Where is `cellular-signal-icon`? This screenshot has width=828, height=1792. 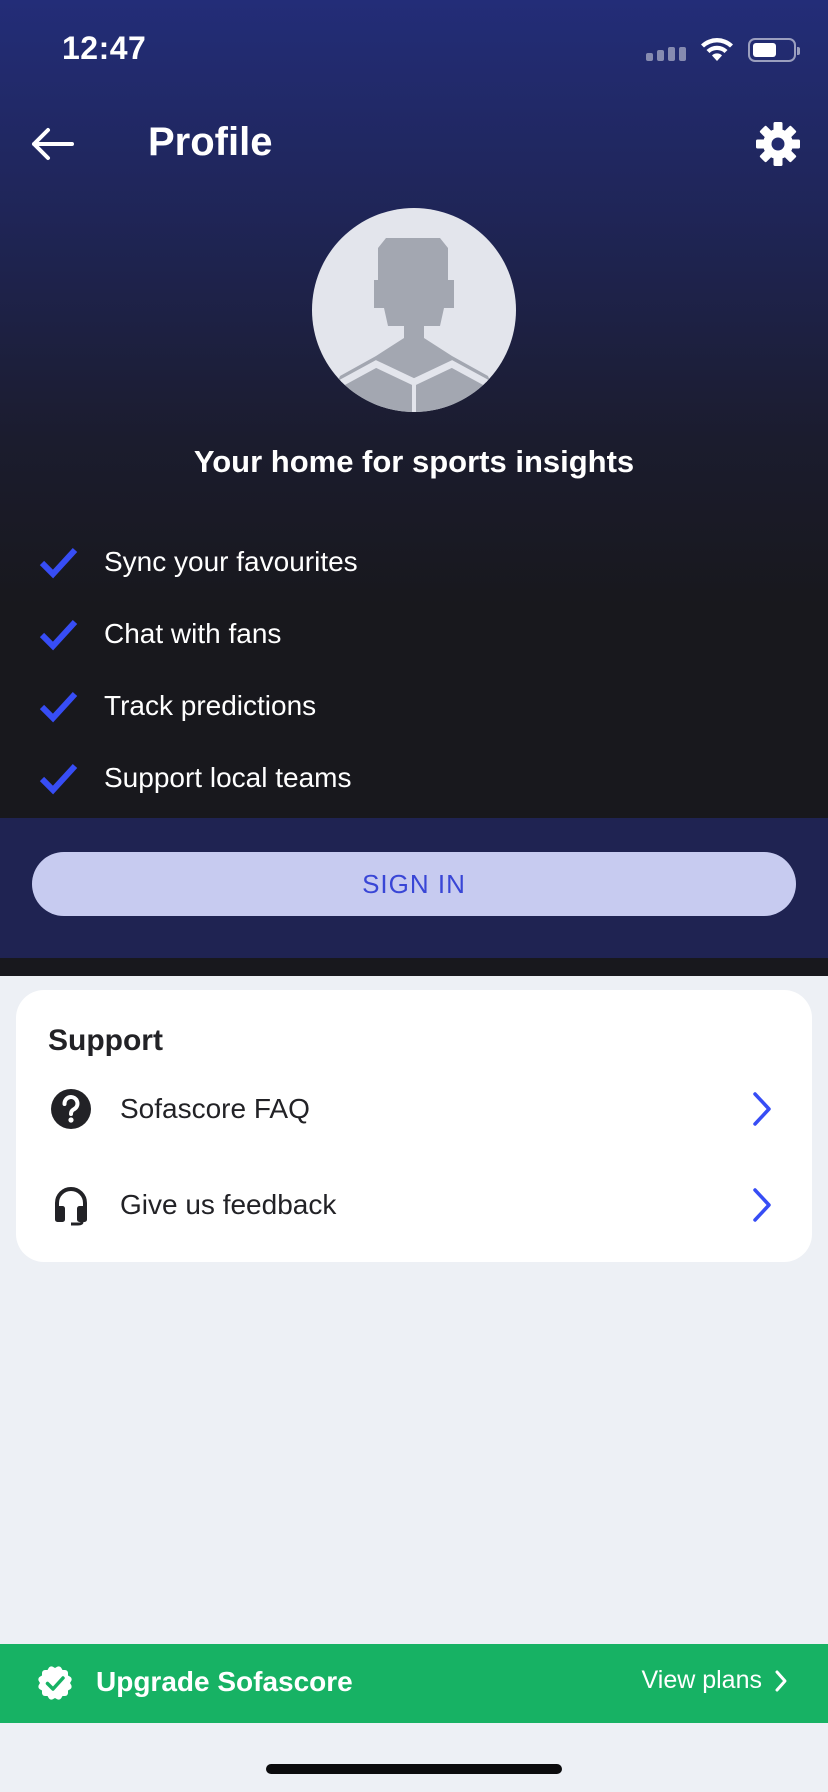 cellular-signal-icon is located at coordinates (666, 50).